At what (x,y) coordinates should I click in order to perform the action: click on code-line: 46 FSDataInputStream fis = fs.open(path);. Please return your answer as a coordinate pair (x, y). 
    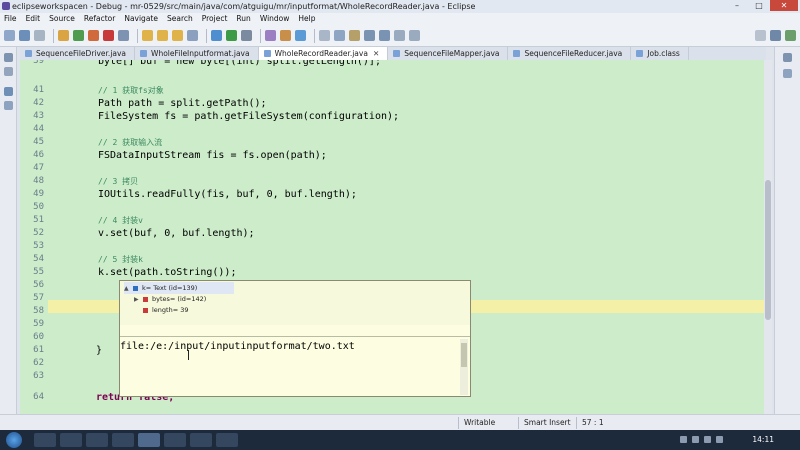
    Looking at the image, I should click on (392, 155).